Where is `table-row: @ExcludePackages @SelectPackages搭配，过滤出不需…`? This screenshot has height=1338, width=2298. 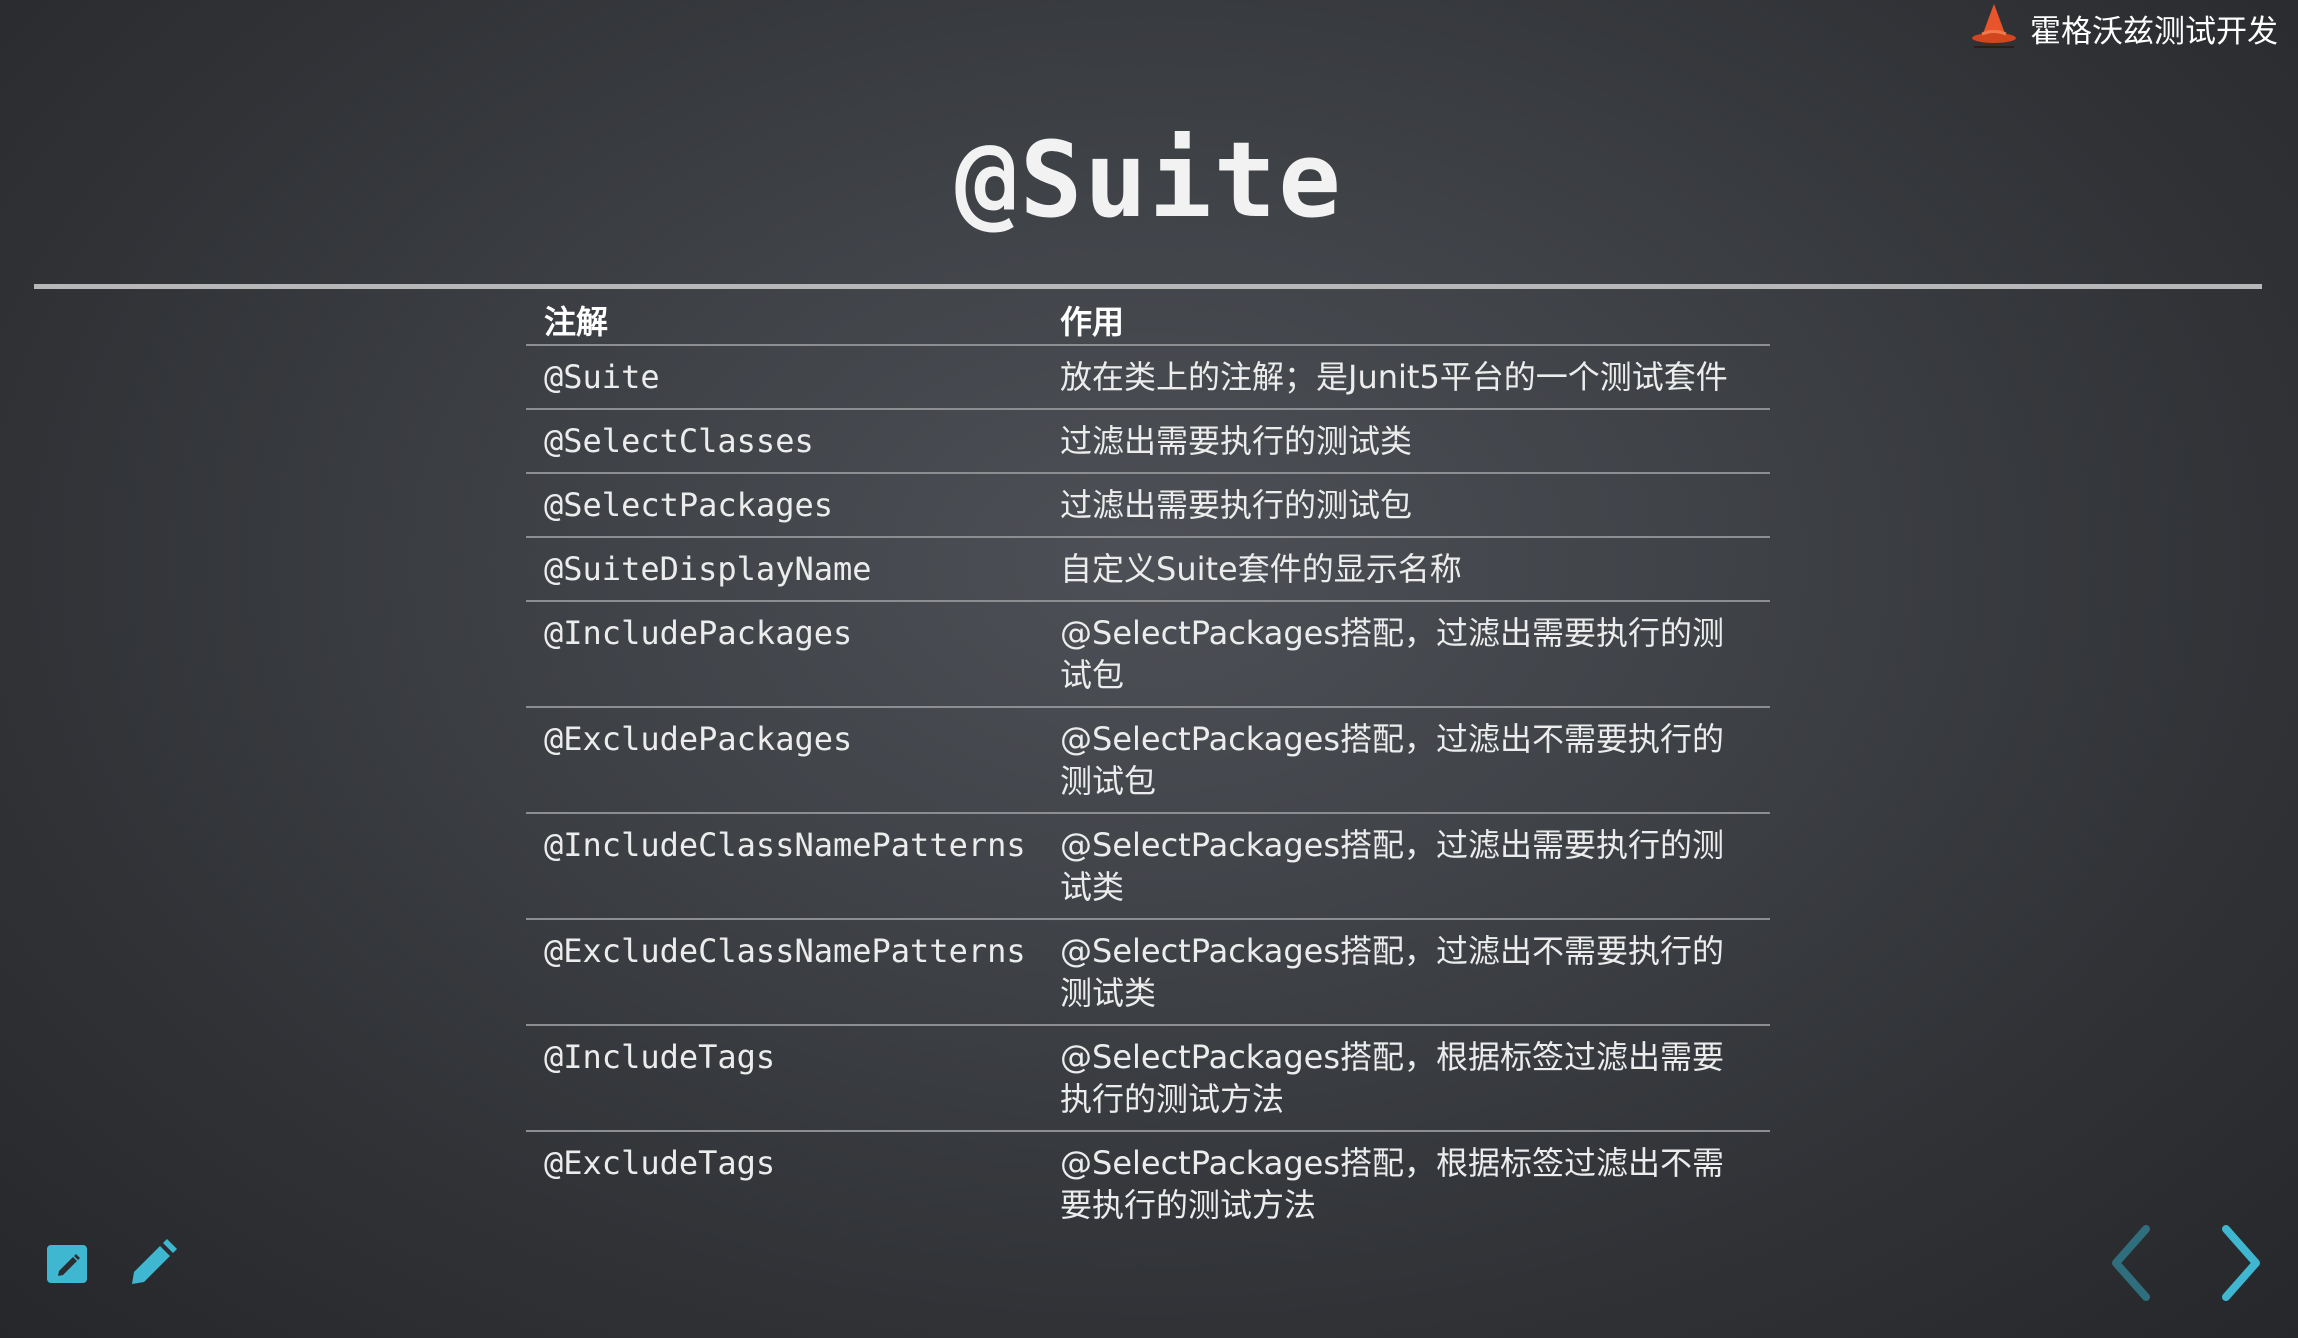
table-row: @ExcludePackages @SelectPackages搭配，过滤出不需… is located at coordinates (1148, 760).